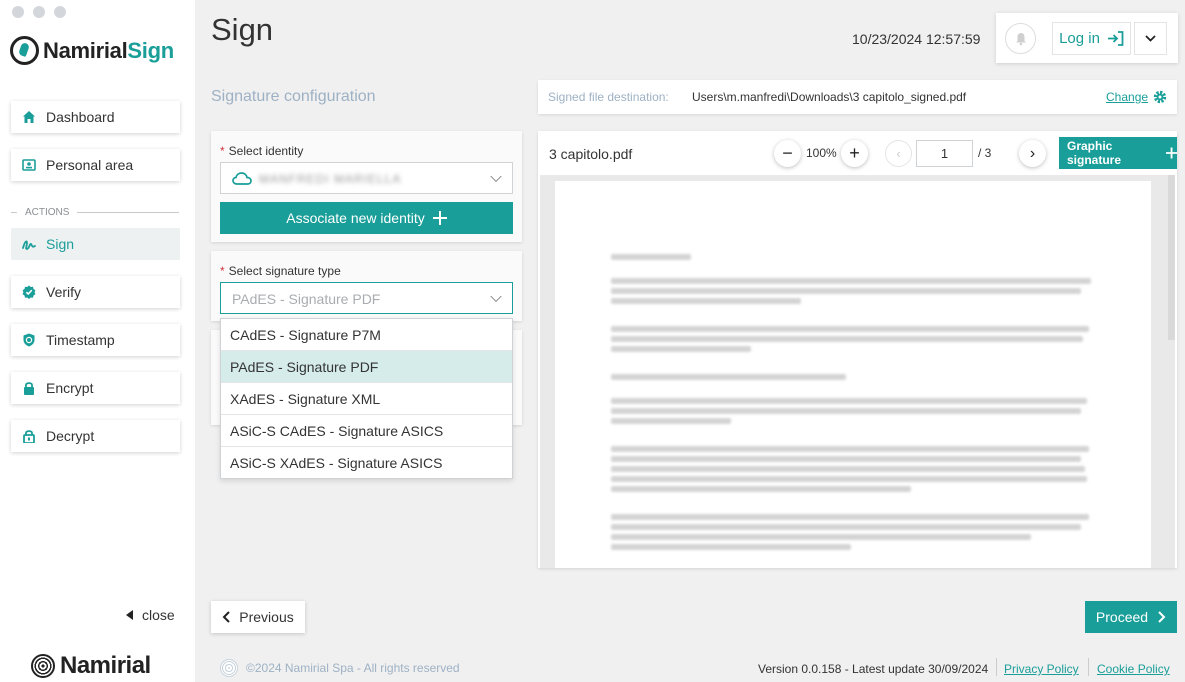 This screenshot has width=1185, height=682. What do you see at coordinates (70, 436) in the screenshot?
I see `sidebar-item-label: Decrypt` at bounding box center [70, 436].